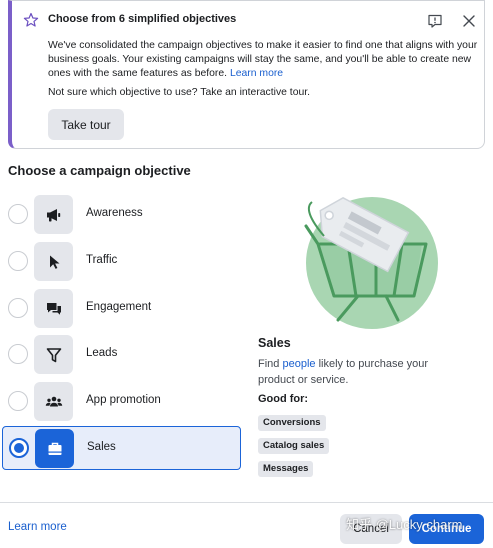 This screenshot has height=548, width=493. Describe the element at coordinates (371, 529) in the screenshot. I see `cancel-button: Cancel` at that location.